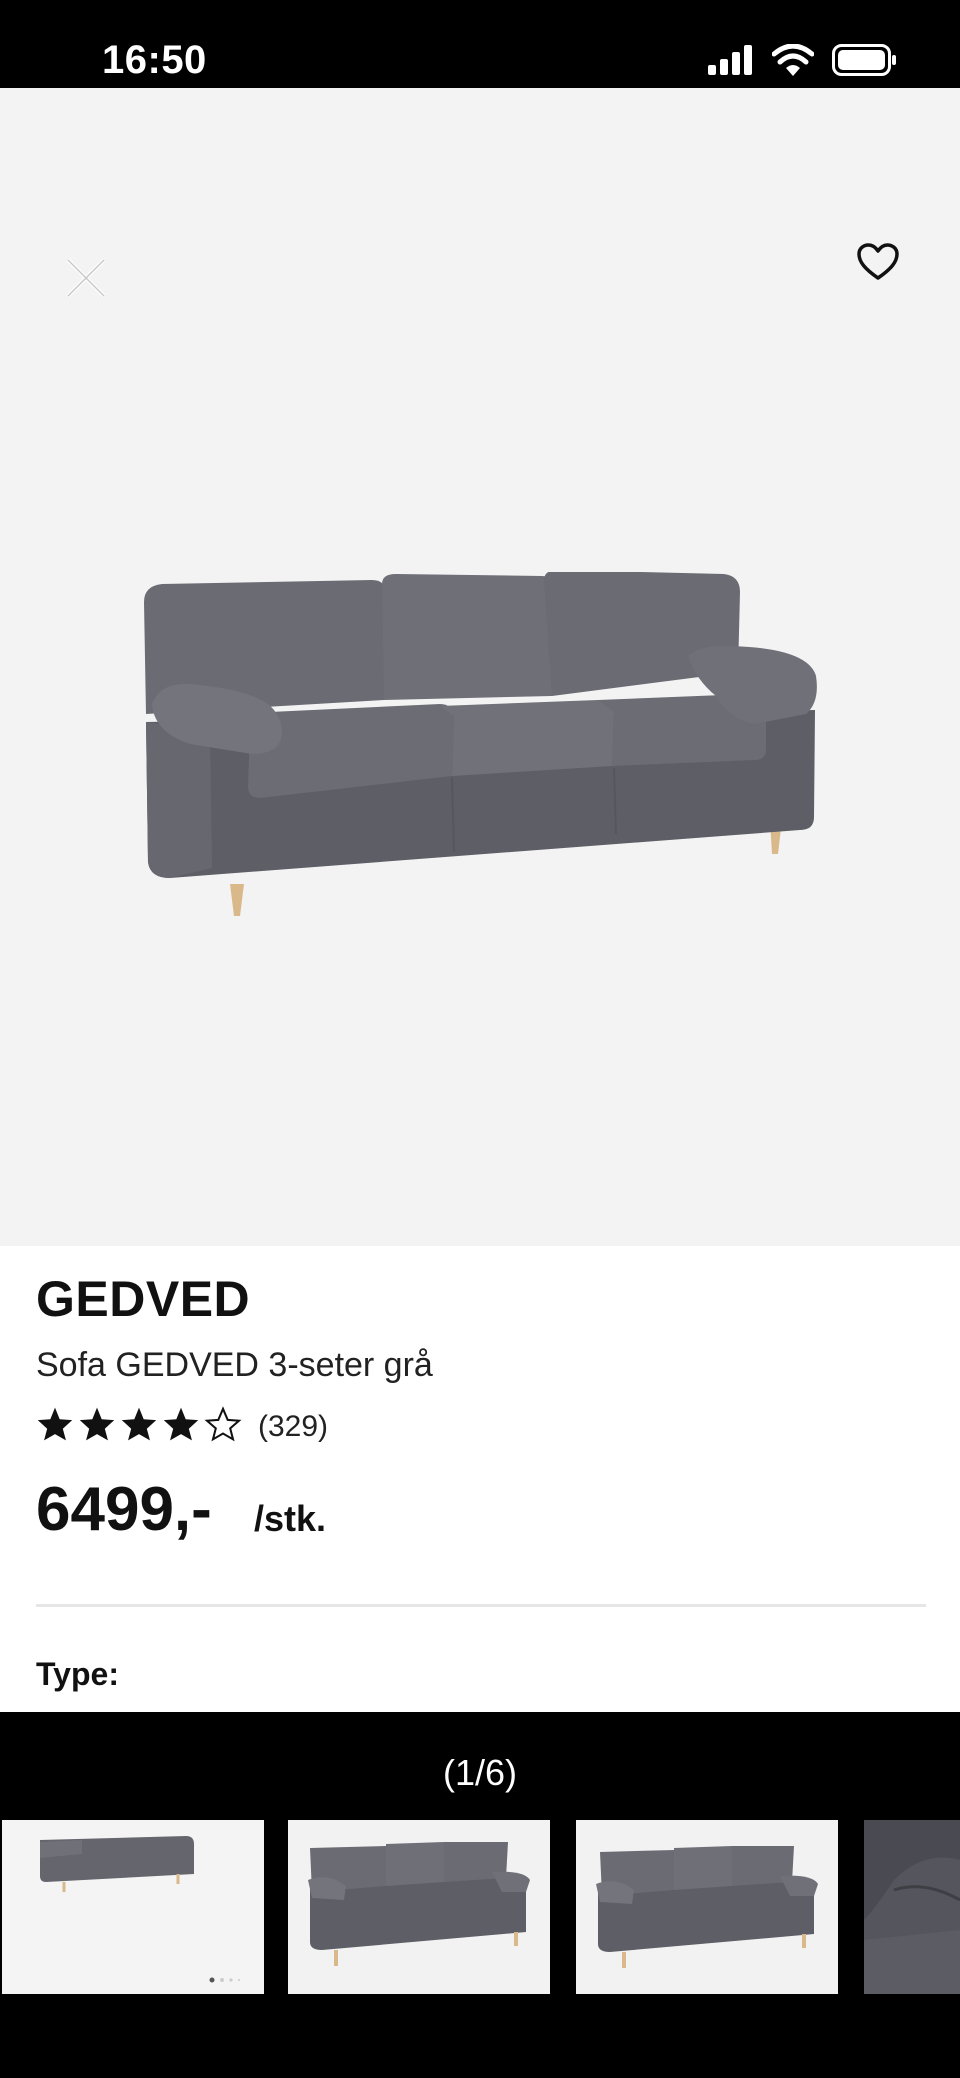  I want to click on battery-icon, so click(865, 62).